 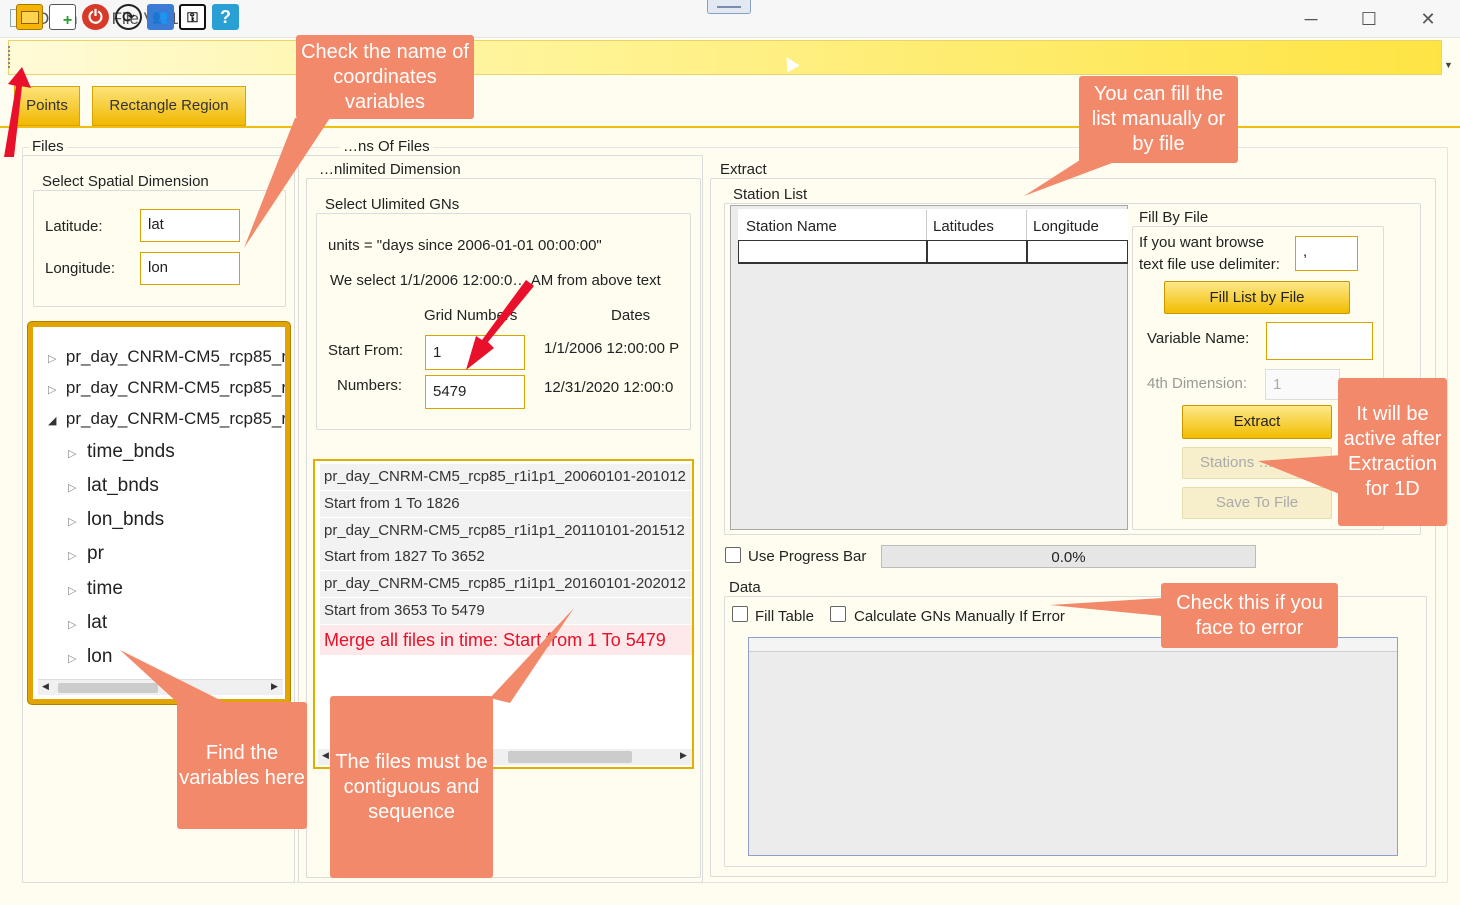 I want to click on progress-bar: 0.0%, so click(x=1068, y=556).